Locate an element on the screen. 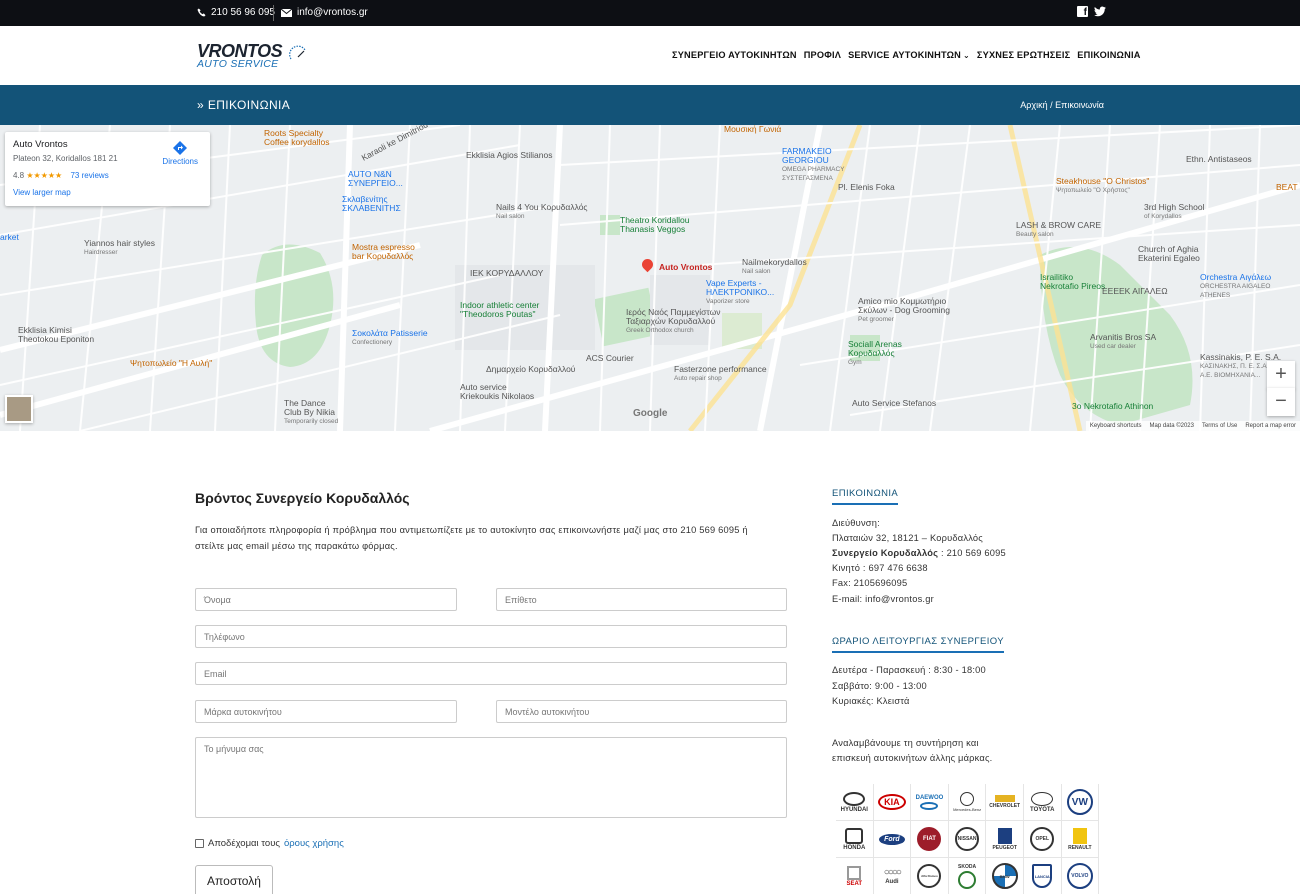 The height and width of the screenshot is (894, 1300). poi-elenis-foka: Pl. Elenis Foka is located at coordinates (866, 187).